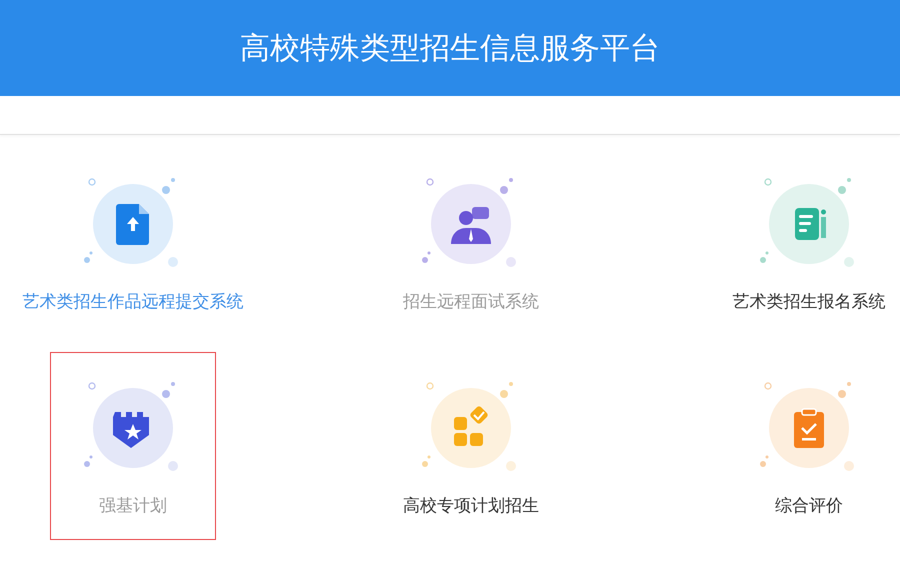  I want to click on system-link: 艺术类招生报名系统, so click(809, 301).